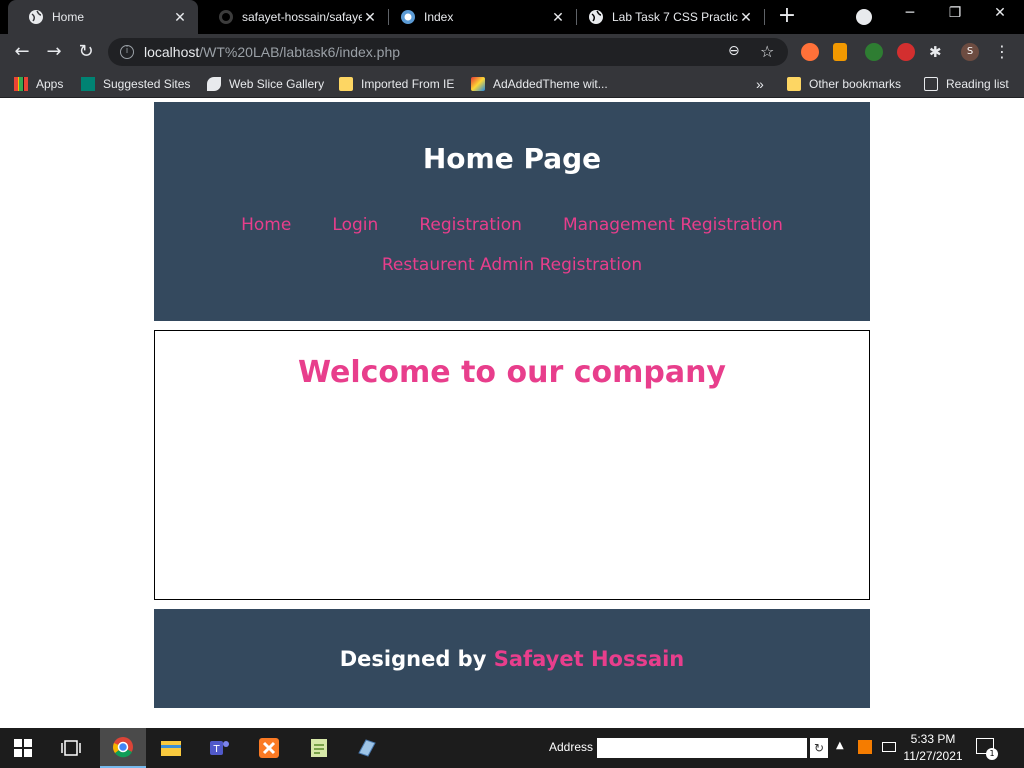 Image resolution: width=1024 pixels, height=768 pixels. What do you see at coordinates (840, 52) in the screenshot?
I see `extension-key-icon` at bounding box center [840, 52].